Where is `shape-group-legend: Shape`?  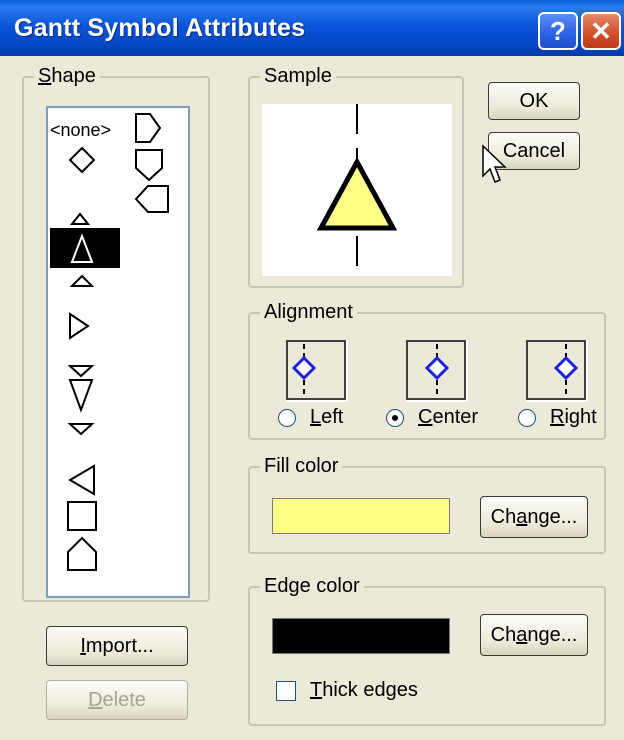
shape-group-legend: Shape is located at coordinates (67, 76).